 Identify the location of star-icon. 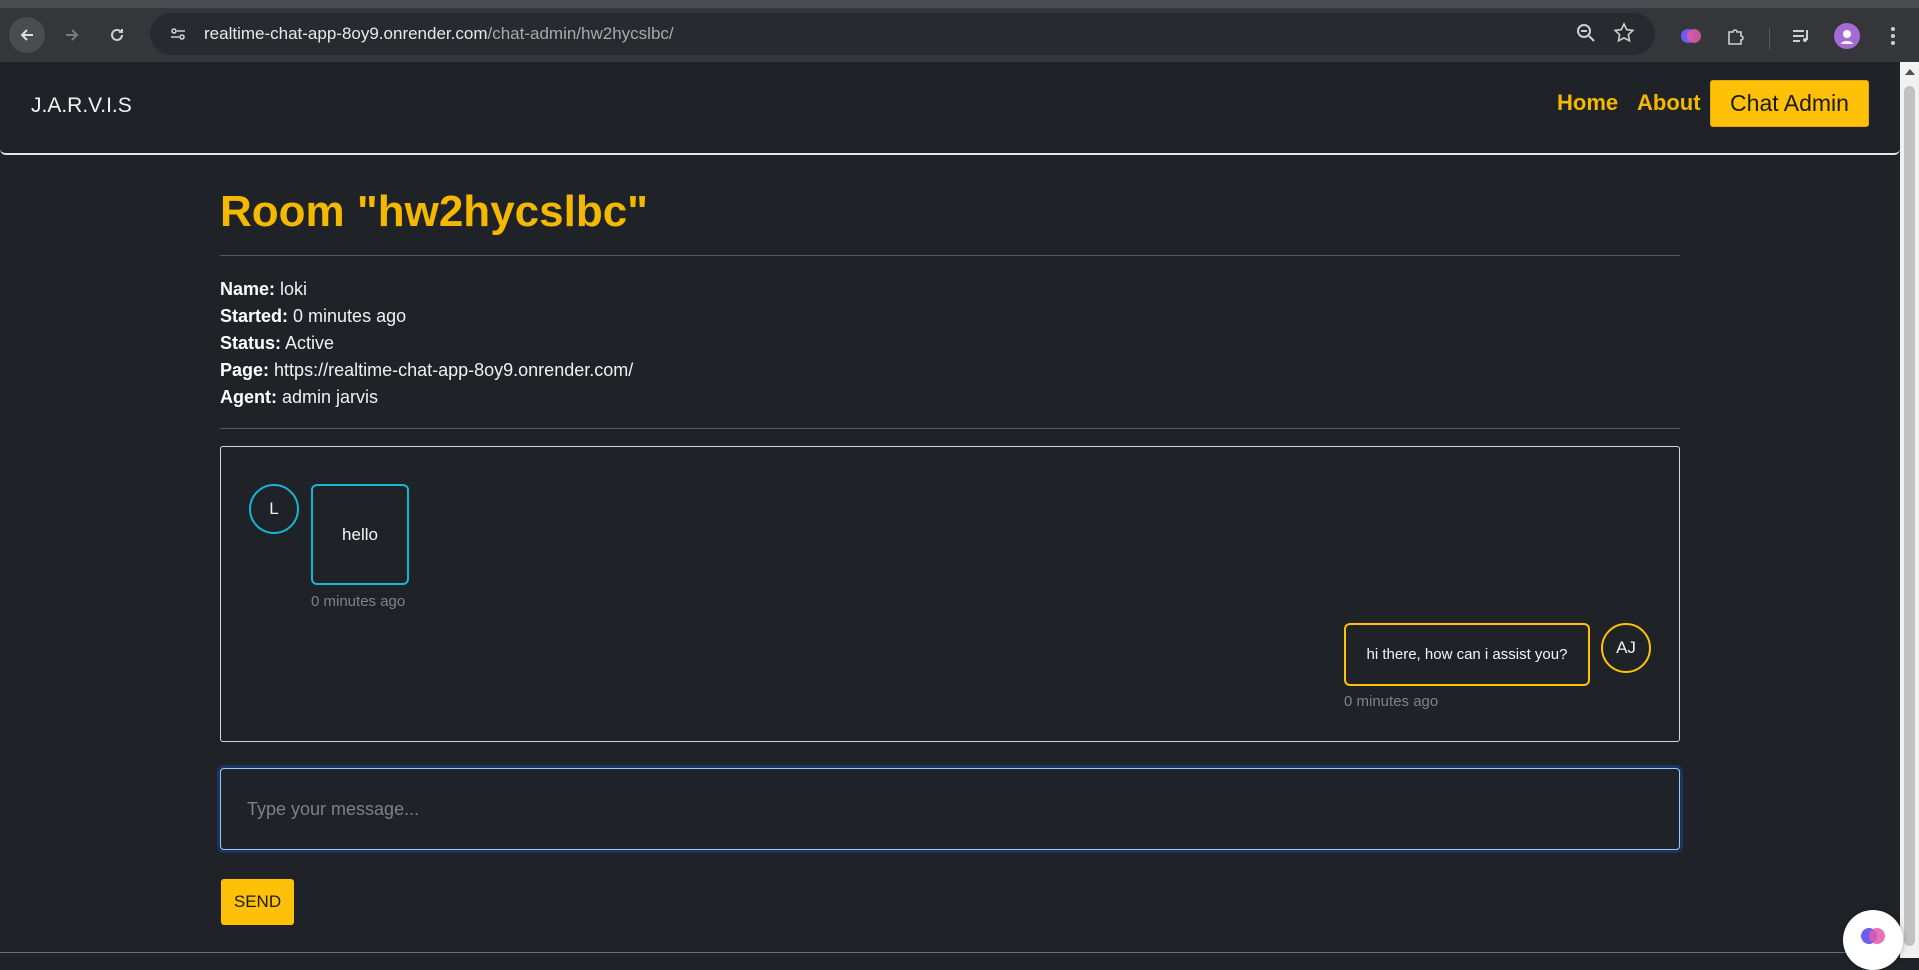
(1624, 35).